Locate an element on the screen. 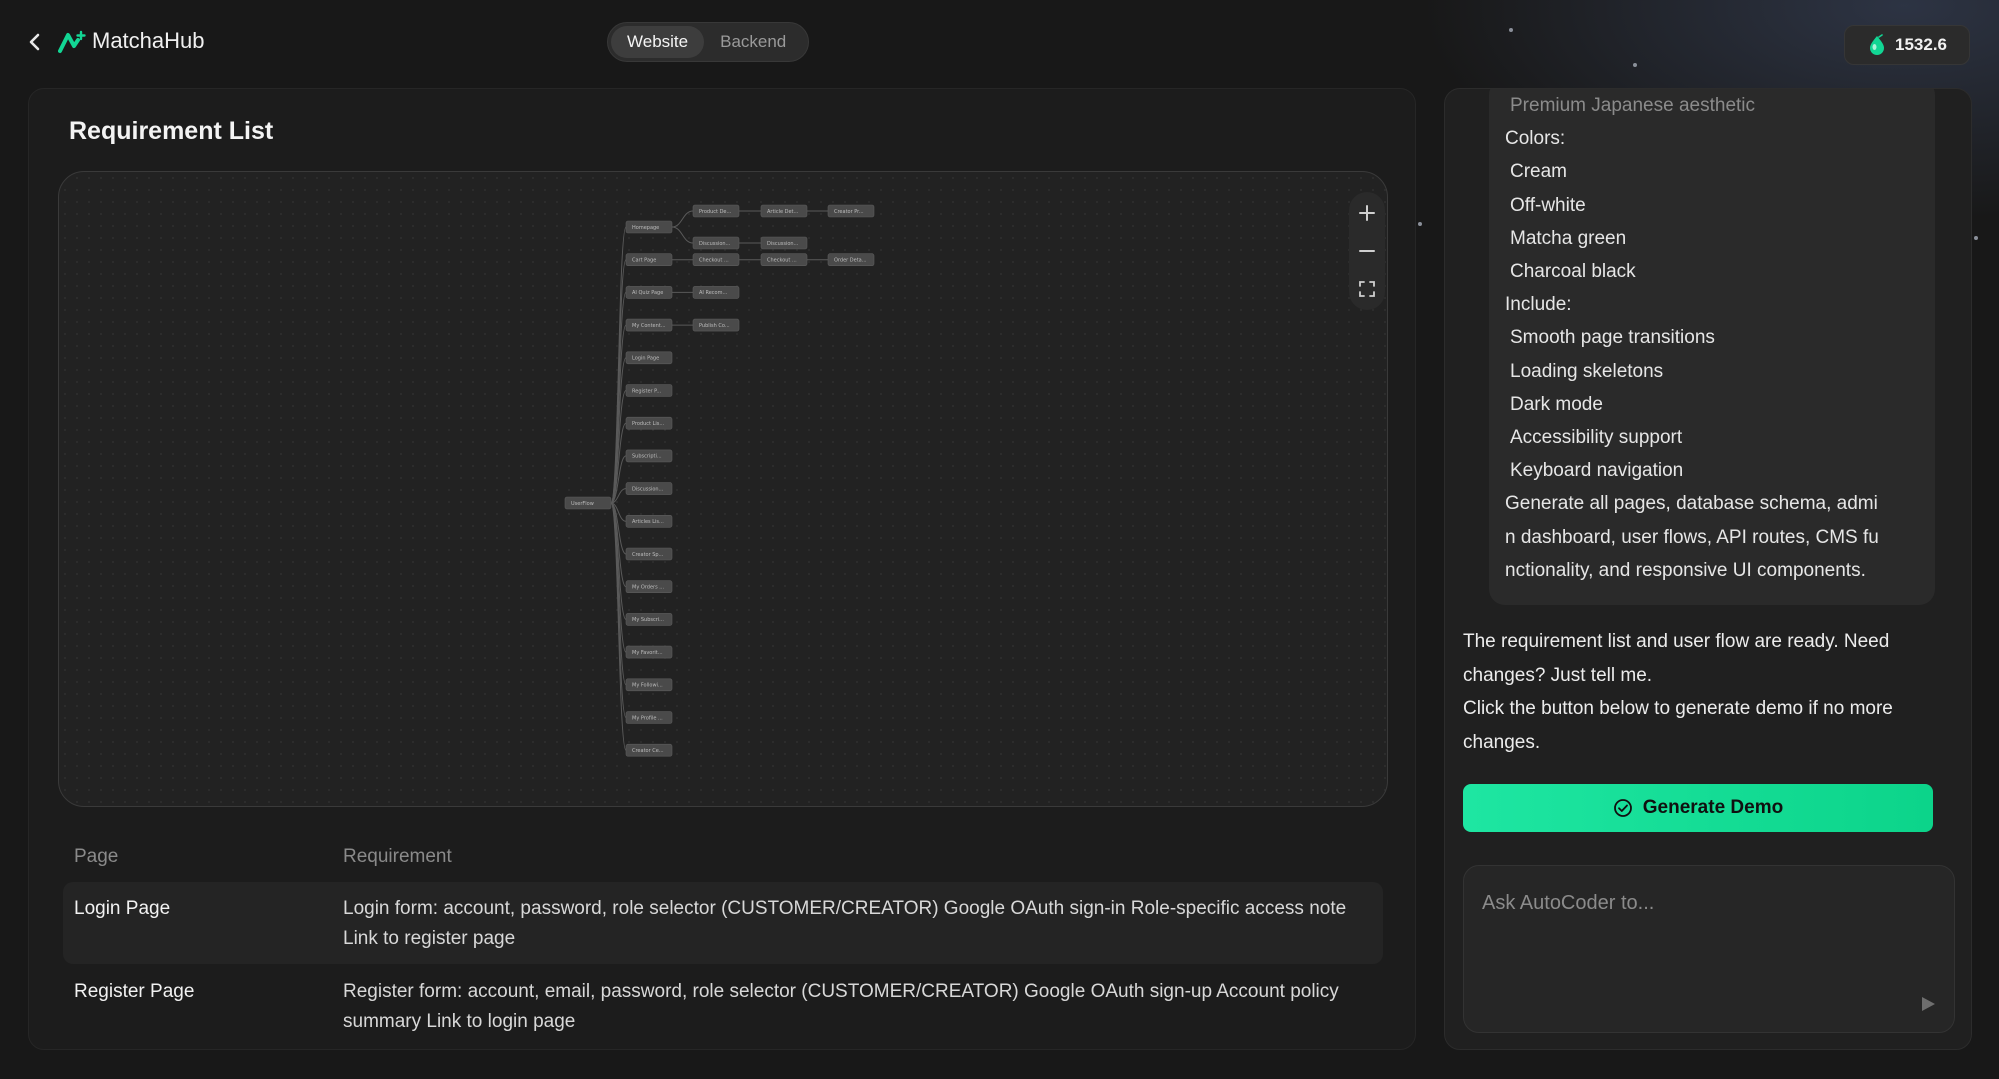  credits-value: 1532.6 is located at coordinates (1921, 44).